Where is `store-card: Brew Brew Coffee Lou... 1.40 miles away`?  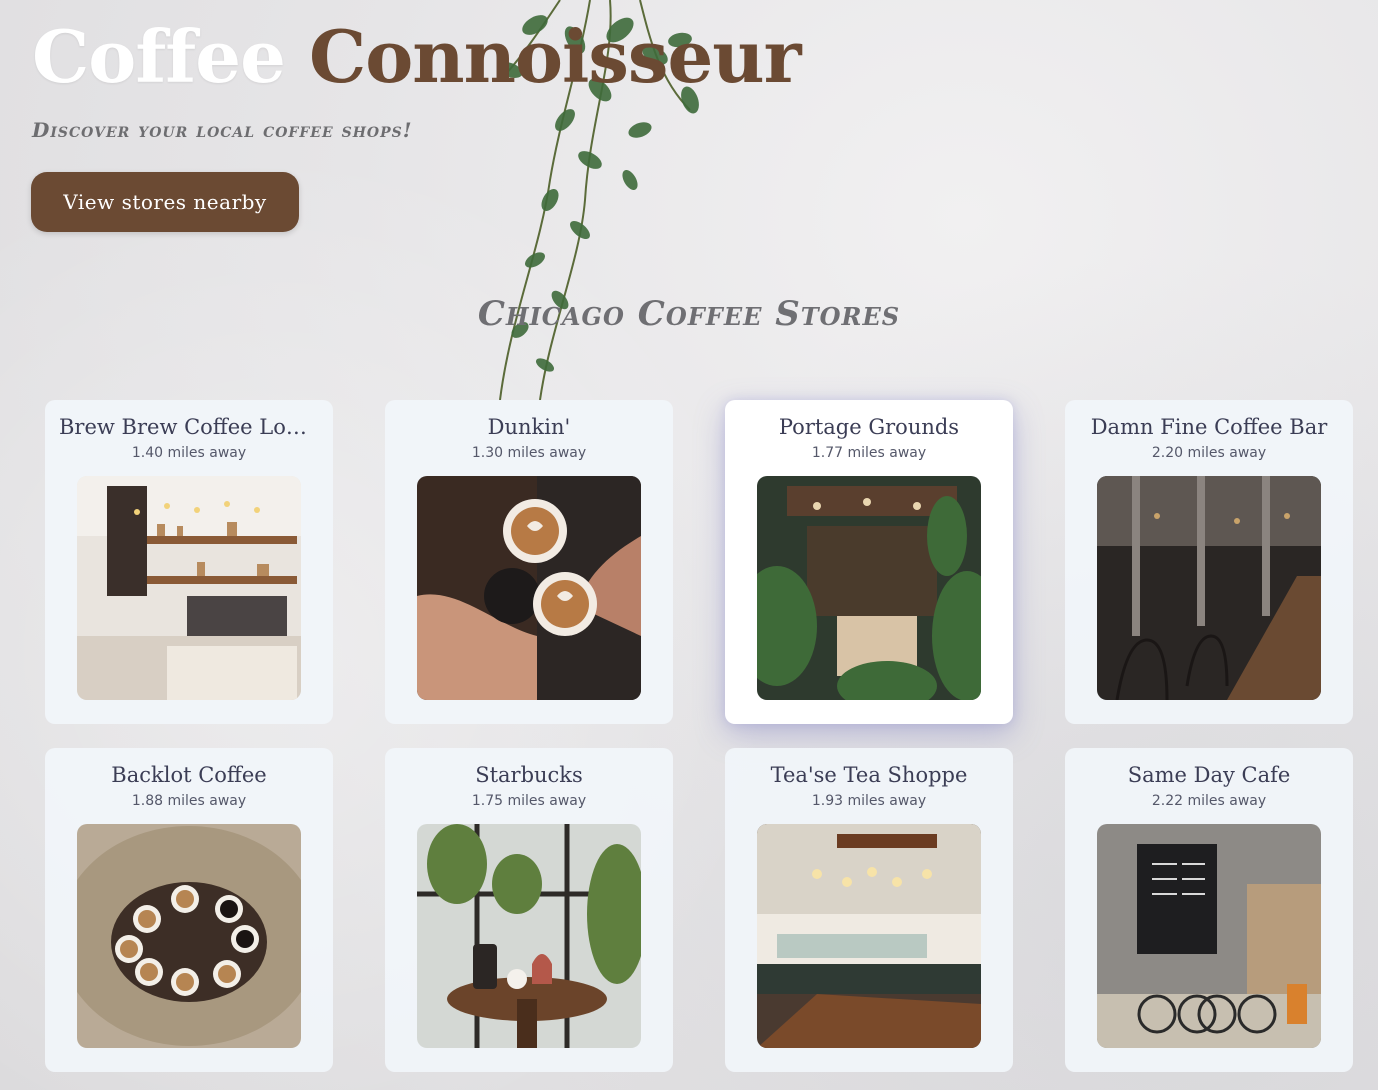 store-card: Brew Brew Coffee Lou... 1.40 miles away is located at coordinates (189, 562).